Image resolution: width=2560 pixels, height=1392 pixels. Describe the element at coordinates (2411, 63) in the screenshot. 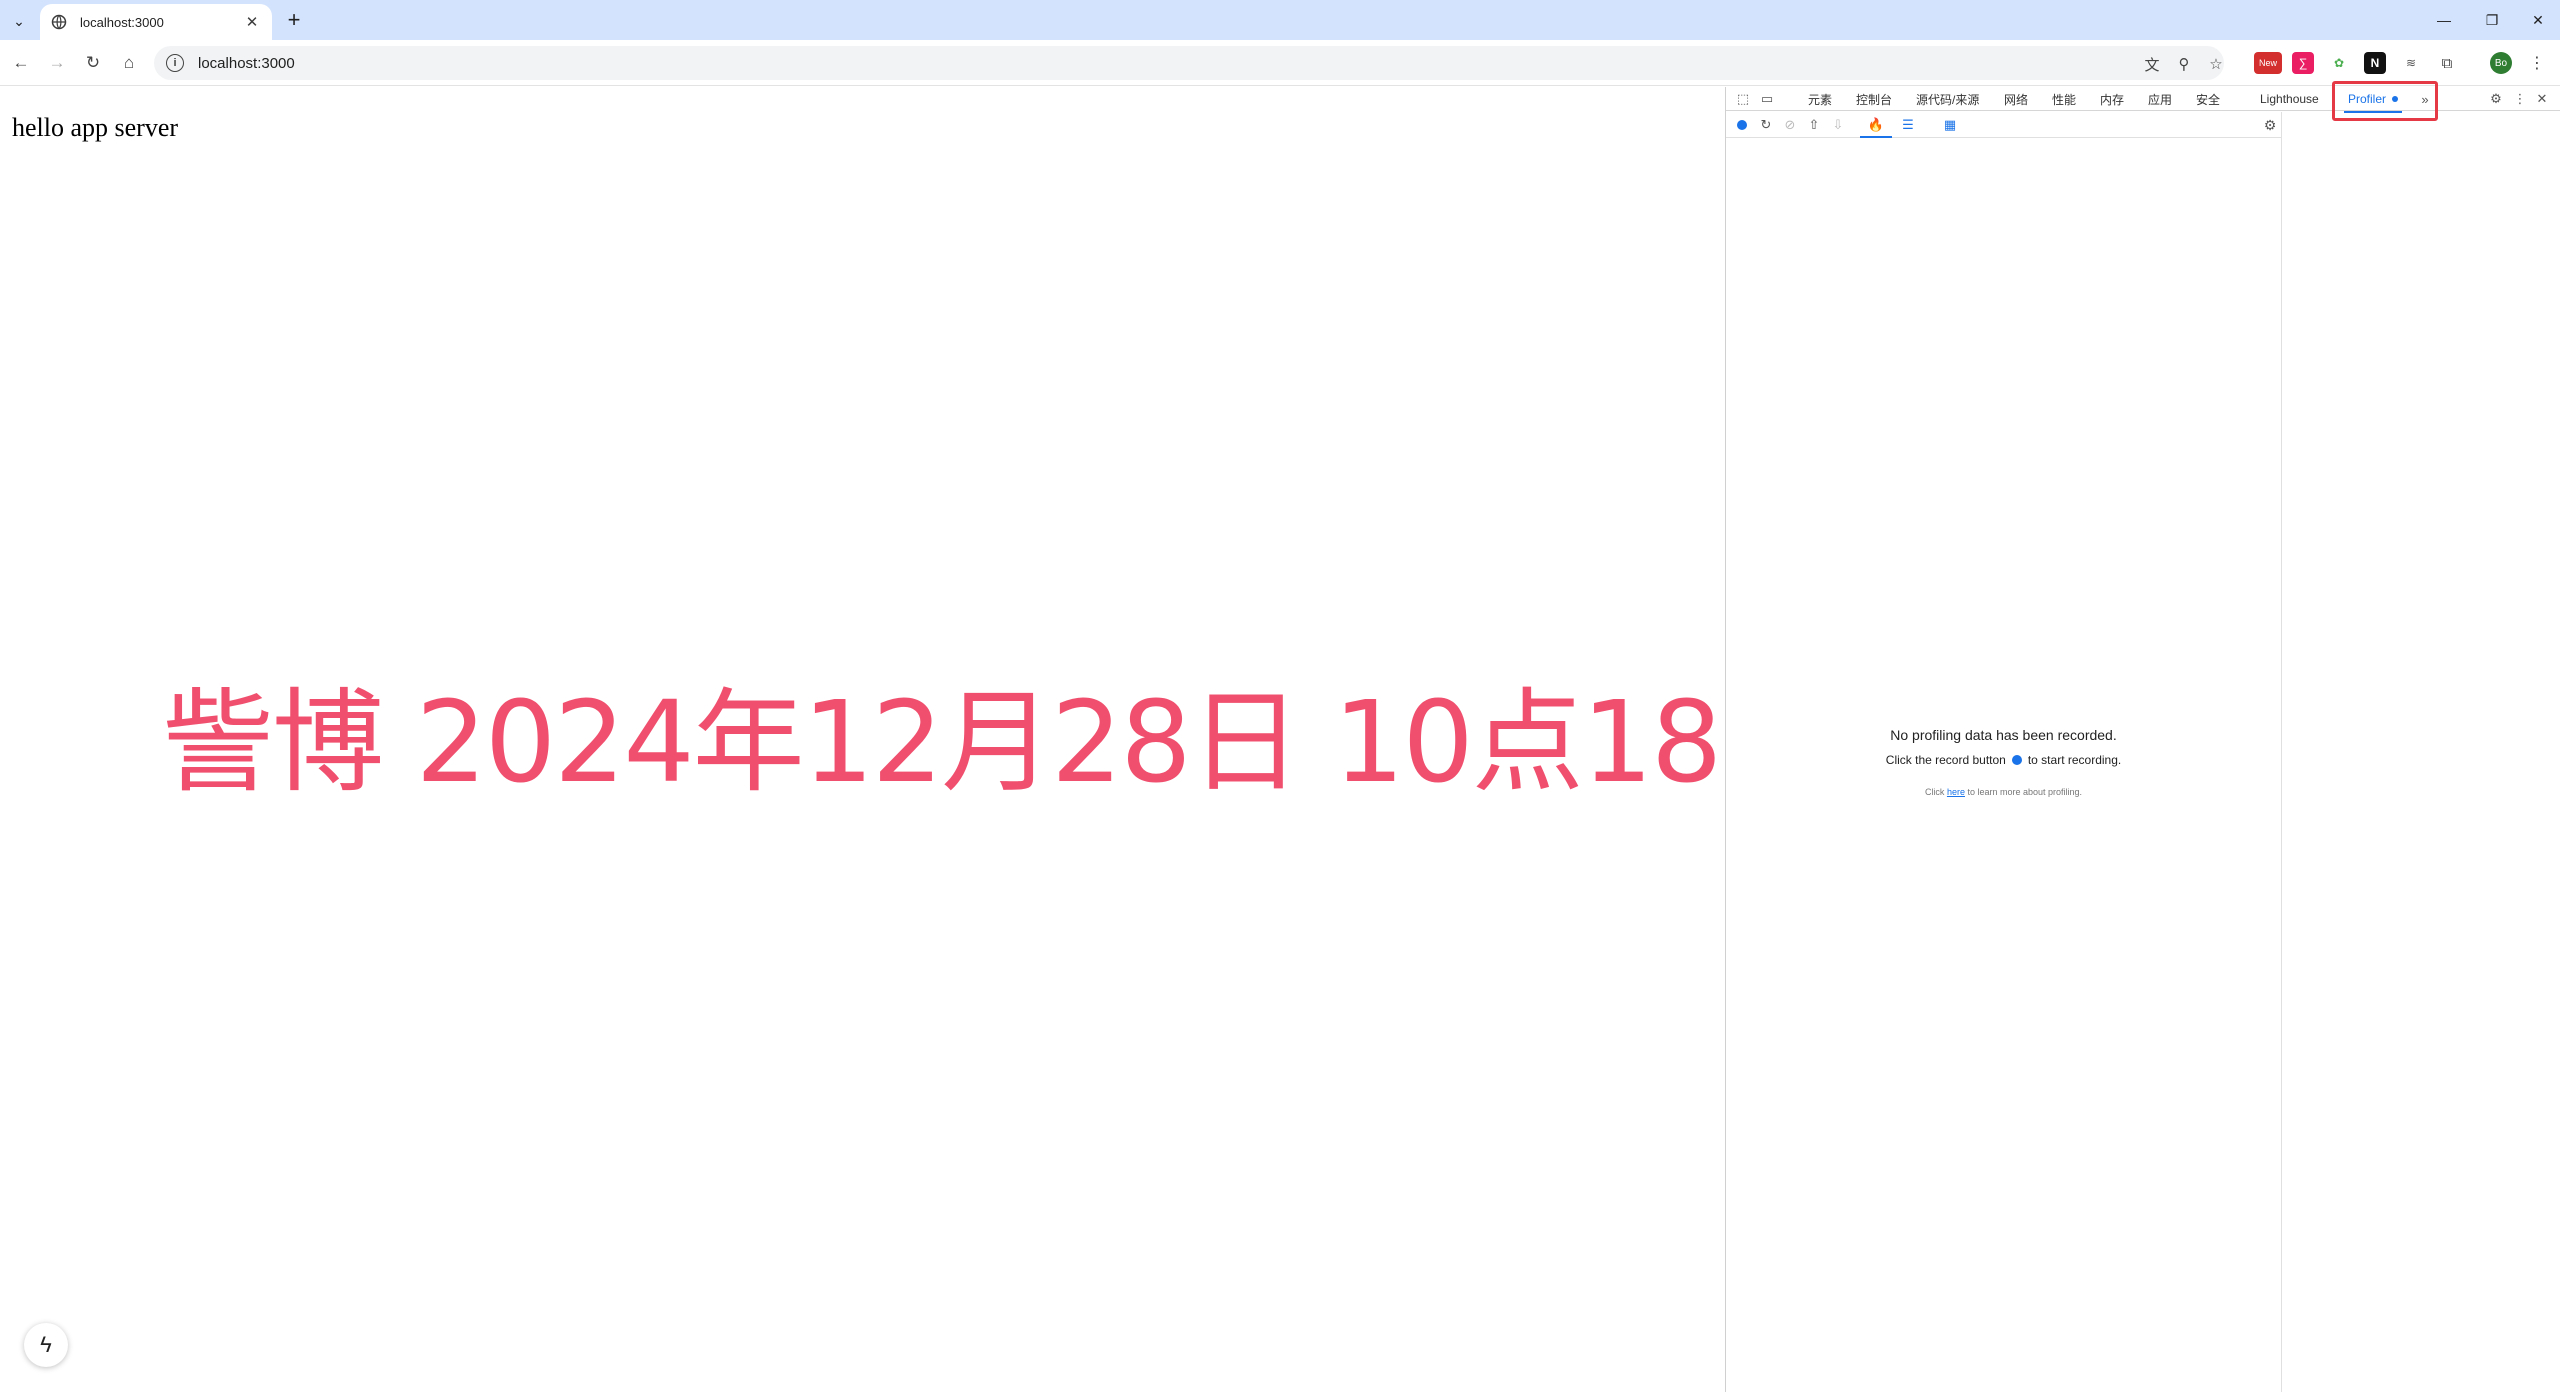

I see `extension-stack-icon: ≋` at that location.